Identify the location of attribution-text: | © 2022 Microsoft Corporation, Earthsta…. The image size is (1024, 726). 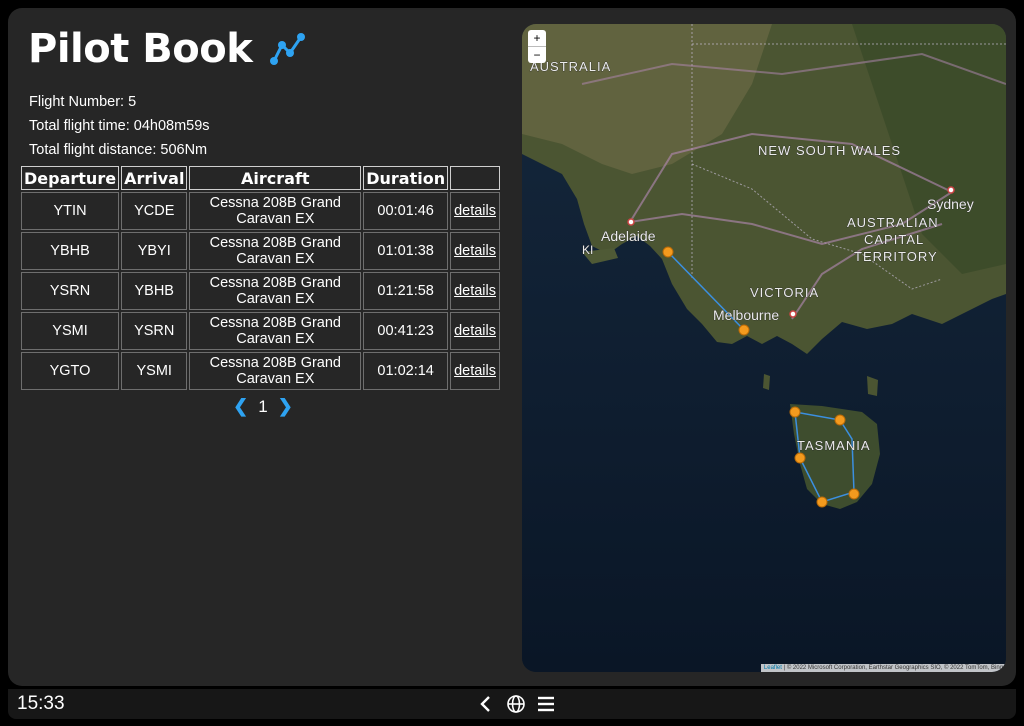
(892, 668).